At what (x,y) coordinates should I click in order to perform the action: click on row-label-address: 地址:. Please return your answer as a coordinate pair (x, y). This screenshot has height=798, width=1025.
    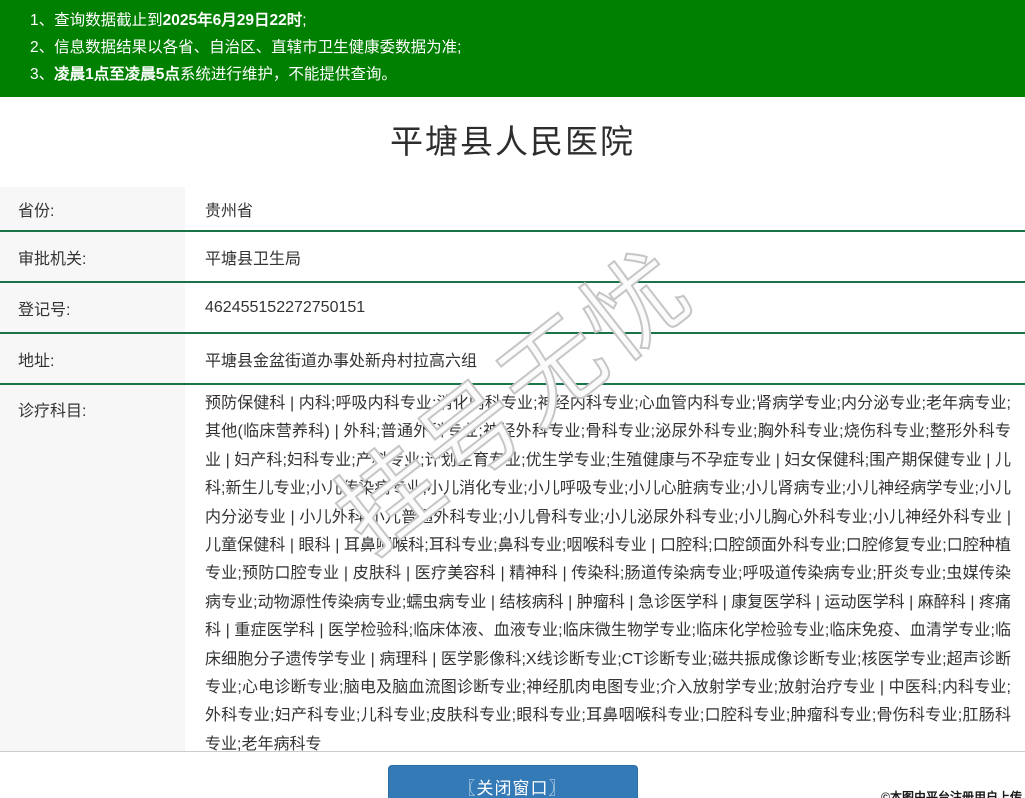
    Looking at the image, I should click on (92, 358).